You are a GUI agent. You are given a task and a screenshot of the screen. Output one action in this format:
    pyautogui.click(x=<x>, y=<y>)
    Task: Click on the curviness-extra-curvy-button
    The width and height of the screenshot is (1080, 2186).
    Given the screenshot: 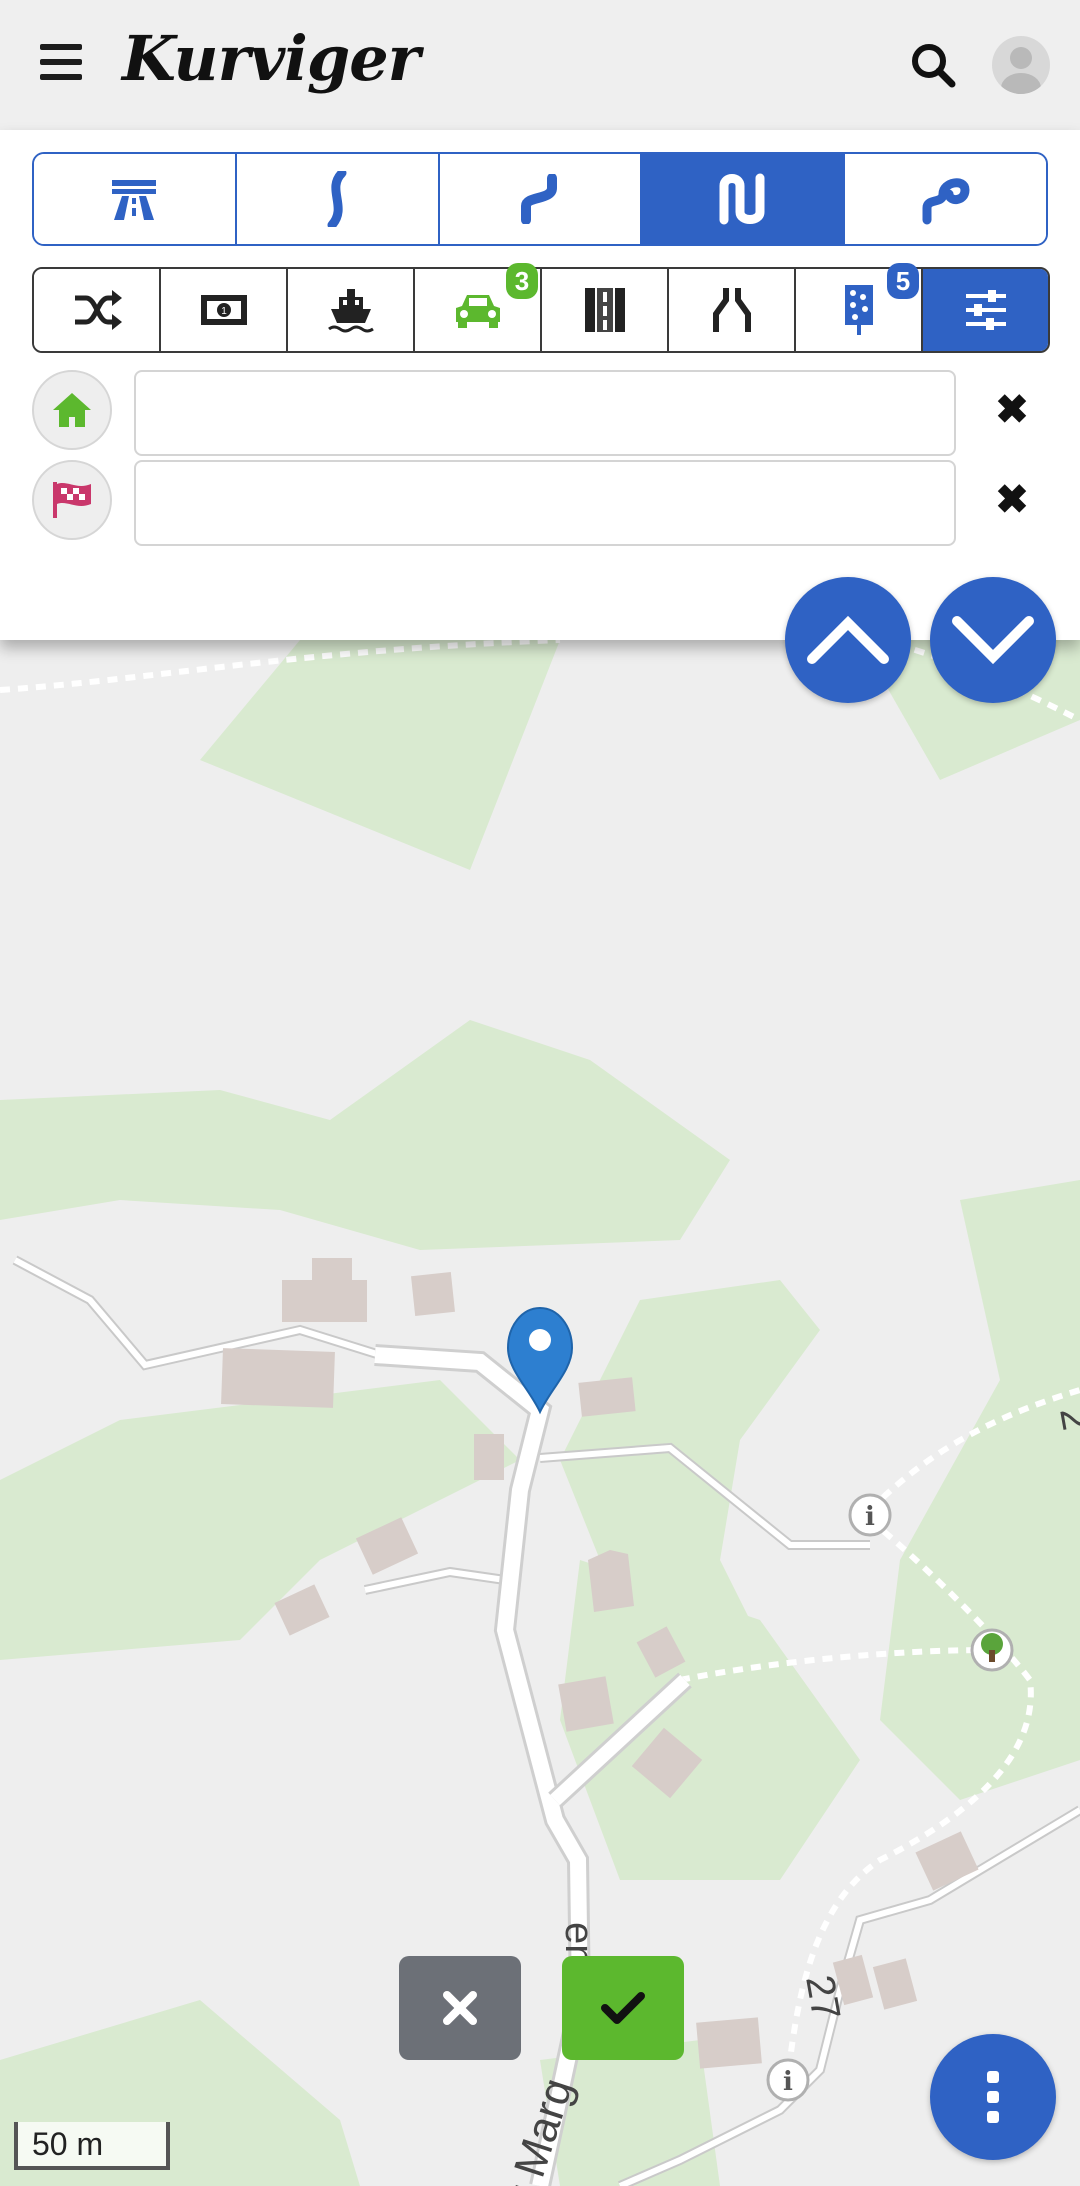 What is the action you would take?
    pyautogui.click(x=744, y=199)
    